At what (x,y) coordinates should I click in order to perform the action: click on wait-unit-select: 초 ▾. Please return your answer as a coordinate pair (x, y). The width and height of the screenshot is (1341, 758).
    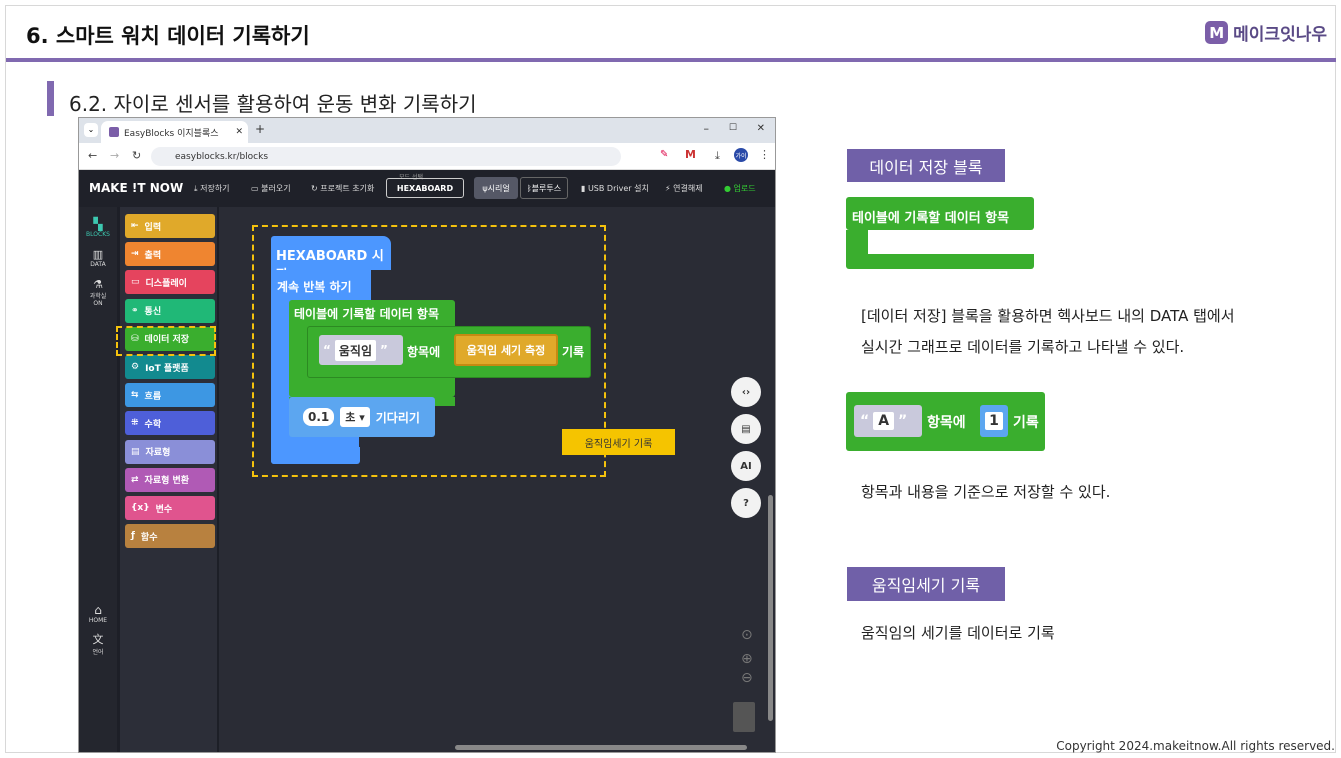
    Looking at the image, I should click on (355, 417).